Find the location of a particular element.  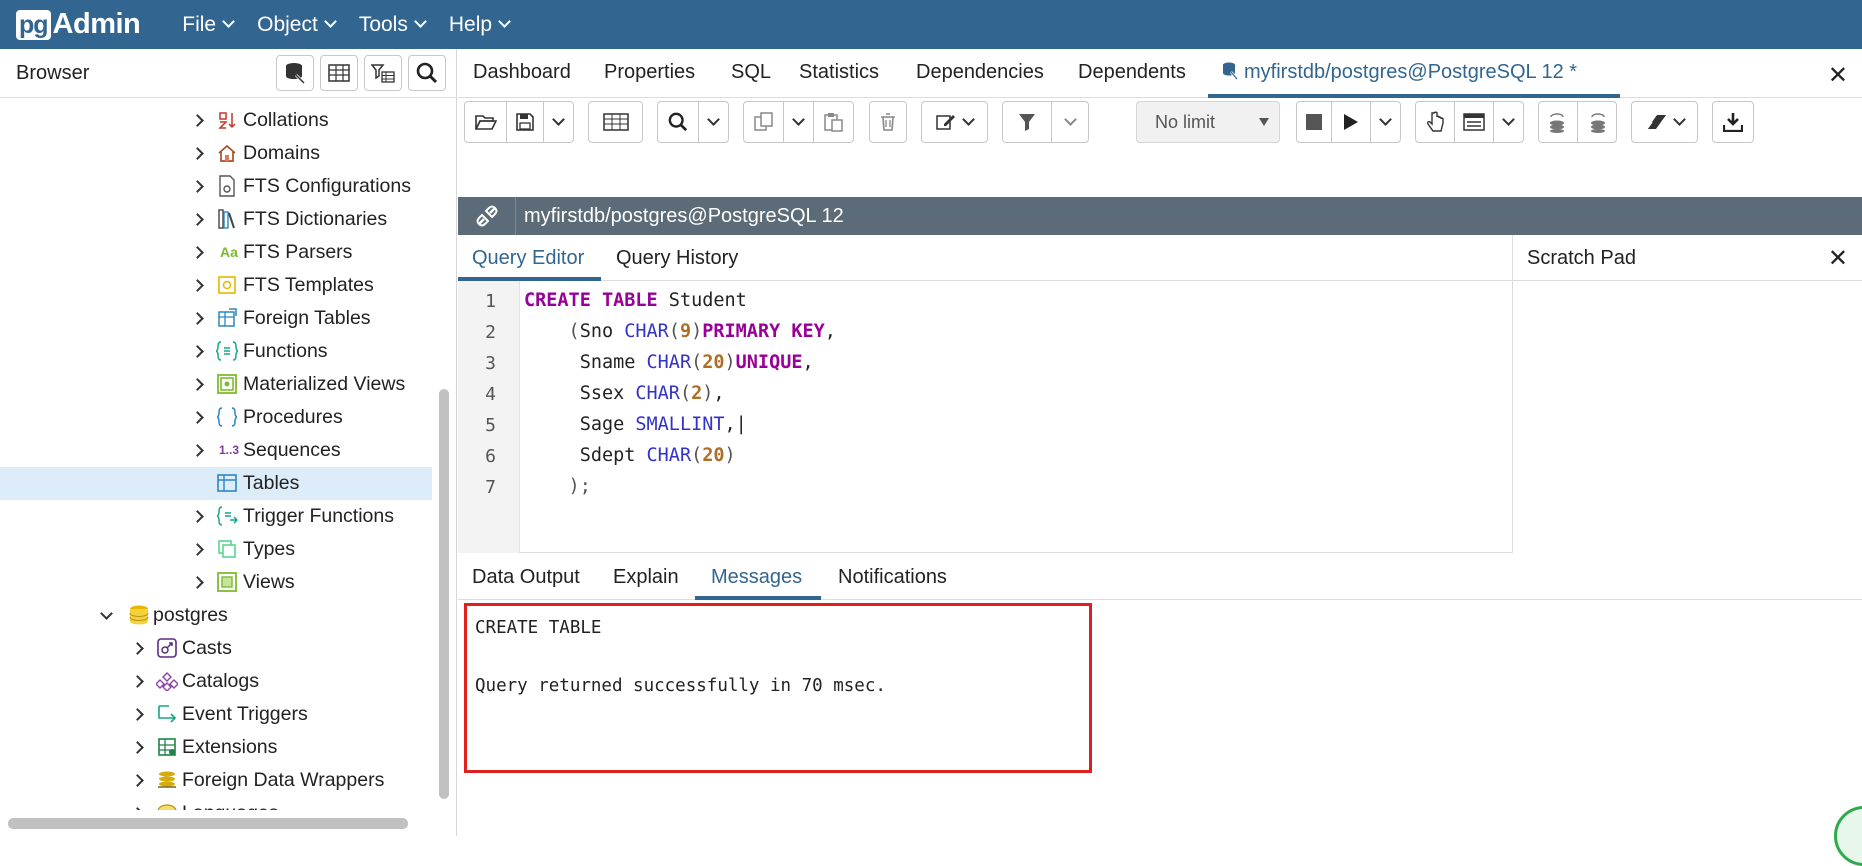

tree-horizontal-scroll-thumb is located at coordinates (208, 823).